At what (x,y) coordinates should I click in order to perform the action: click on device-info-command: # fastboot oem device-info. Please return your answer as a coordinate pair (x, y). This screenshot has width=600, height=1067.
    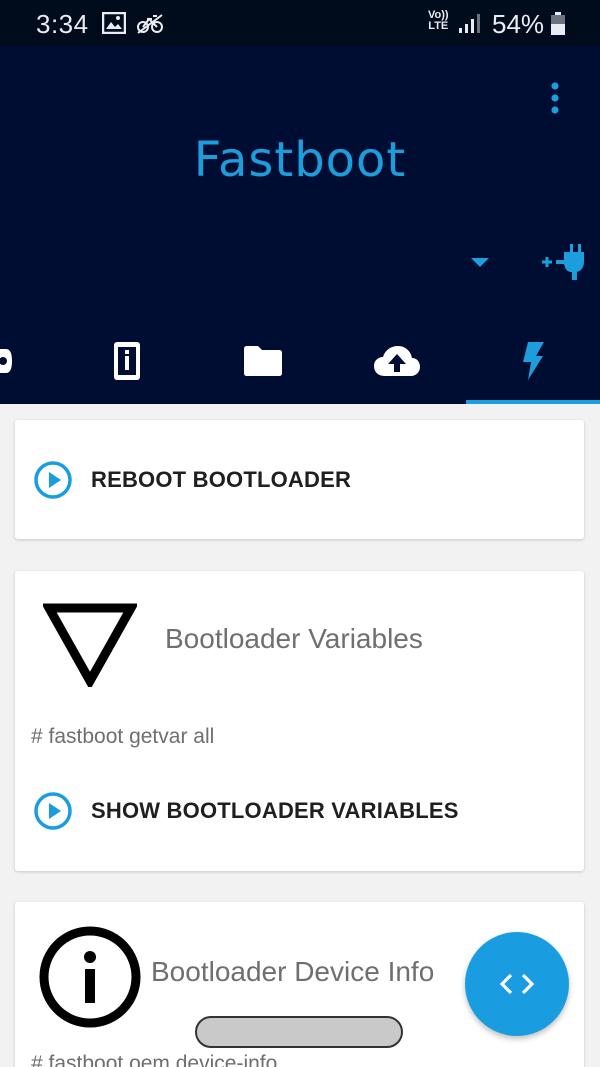
    Looking at the image, I should click on (154, 1059).